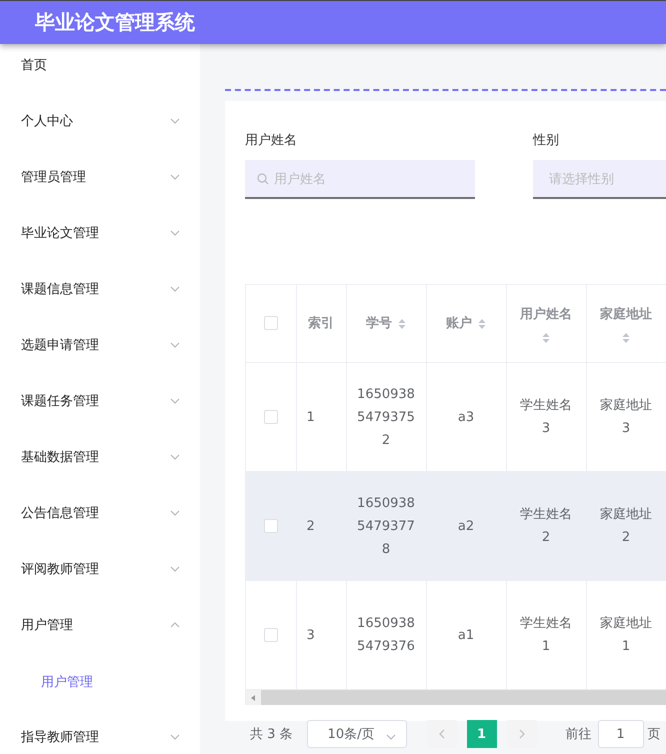  Describe the element at coordinates (175, 625) in the screenshot. I see `chevron-up-icon` at that location.